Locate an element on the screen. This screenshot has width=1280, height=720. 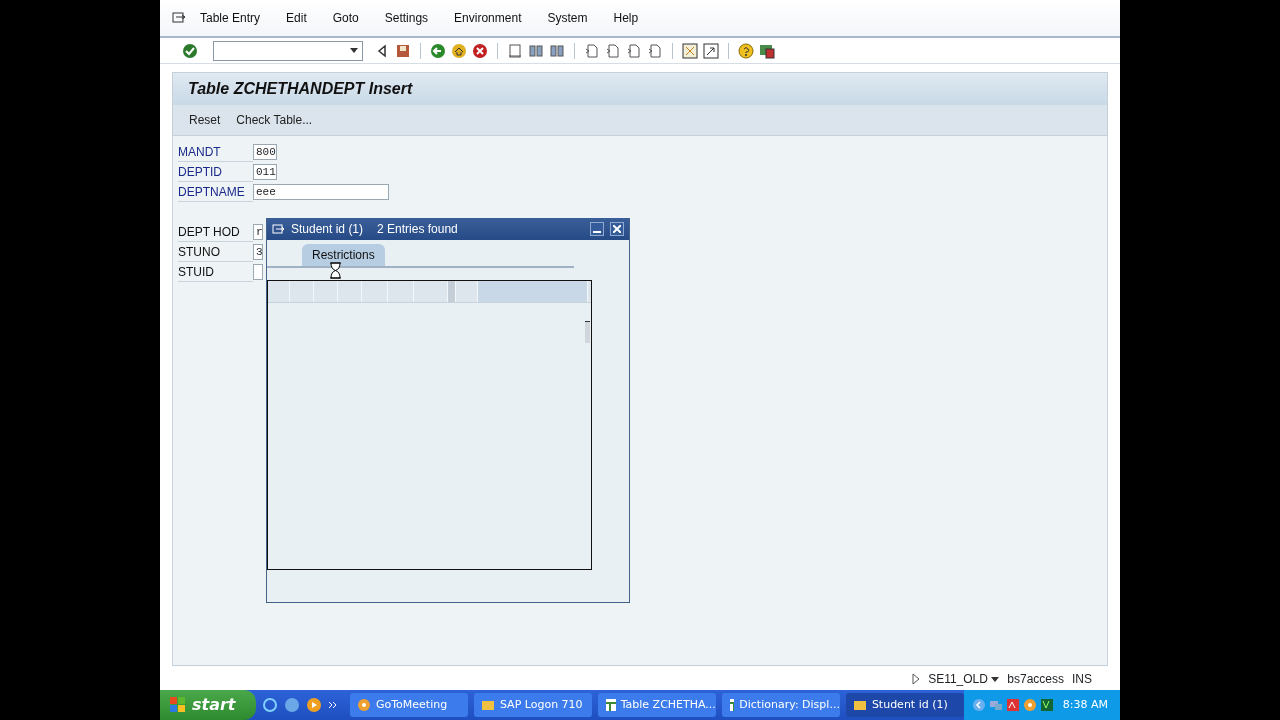
command-field is located at coordinates (288, 50).